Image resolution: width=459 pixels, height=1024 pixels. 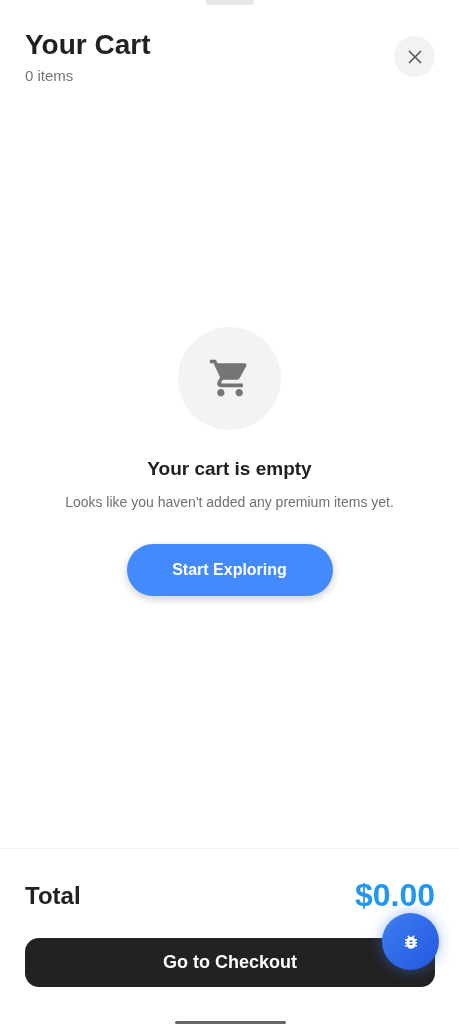 I want to click on total-label: Total, so click(x=53, y=895).